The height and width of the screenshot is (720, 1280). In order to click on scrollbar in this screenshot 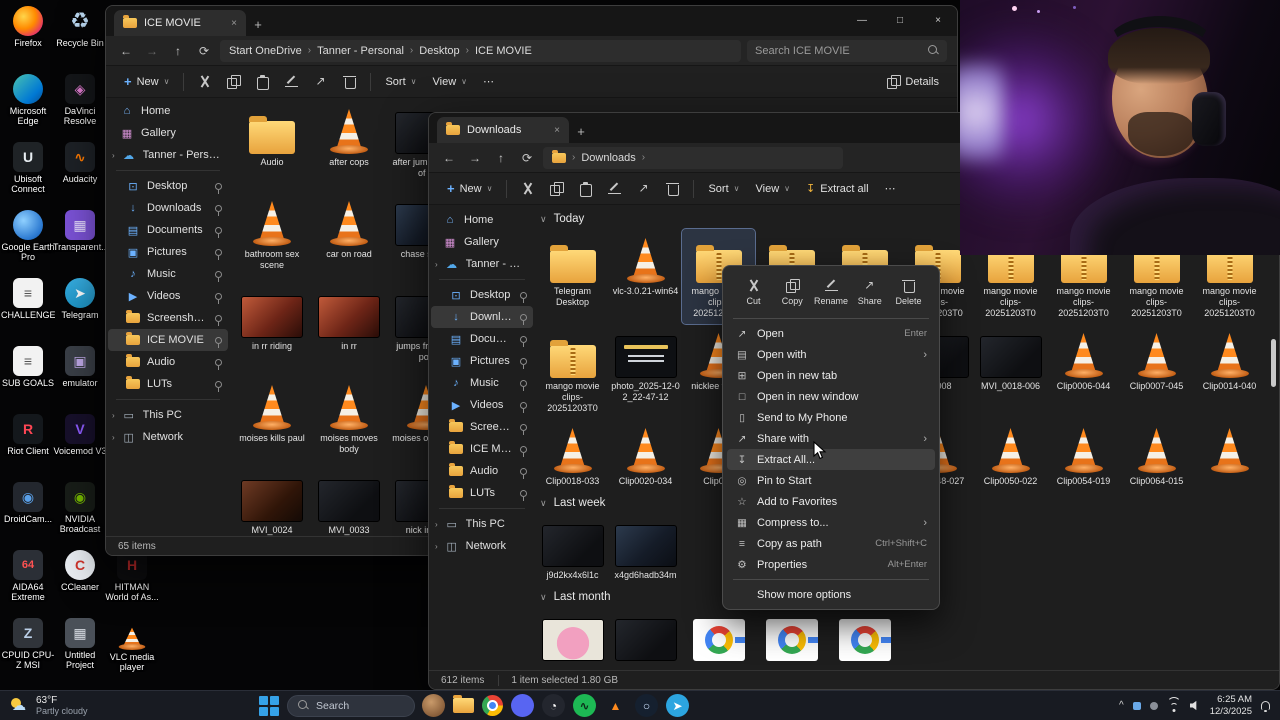, I will do `click(1273, 507)`.